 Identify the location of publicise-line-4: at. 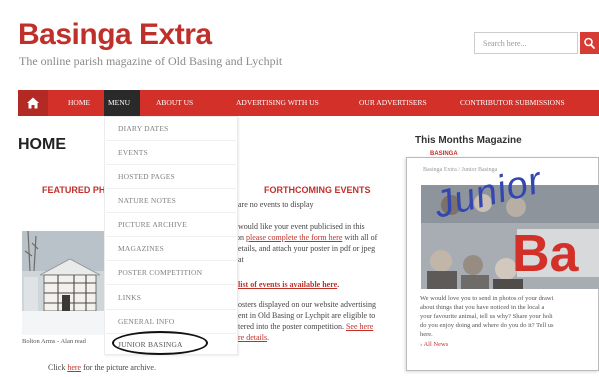
(241, 259).